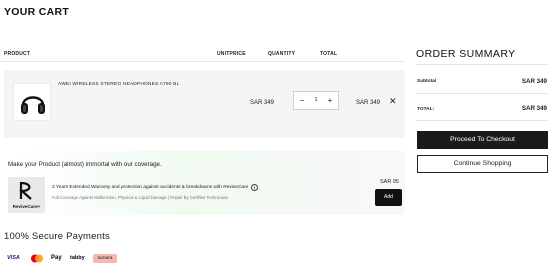  What do you see at coordinates (33, 105) in the screenshot?
I see `headphones-icon` at bounding box center [33, 105].